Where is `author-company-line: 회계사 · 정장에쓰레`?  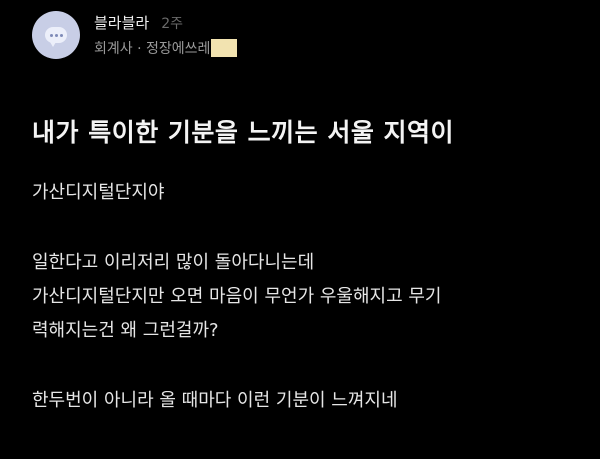 author-company-line: 회계사 · 정장에쓰레 is located at coordinates (166, 48).